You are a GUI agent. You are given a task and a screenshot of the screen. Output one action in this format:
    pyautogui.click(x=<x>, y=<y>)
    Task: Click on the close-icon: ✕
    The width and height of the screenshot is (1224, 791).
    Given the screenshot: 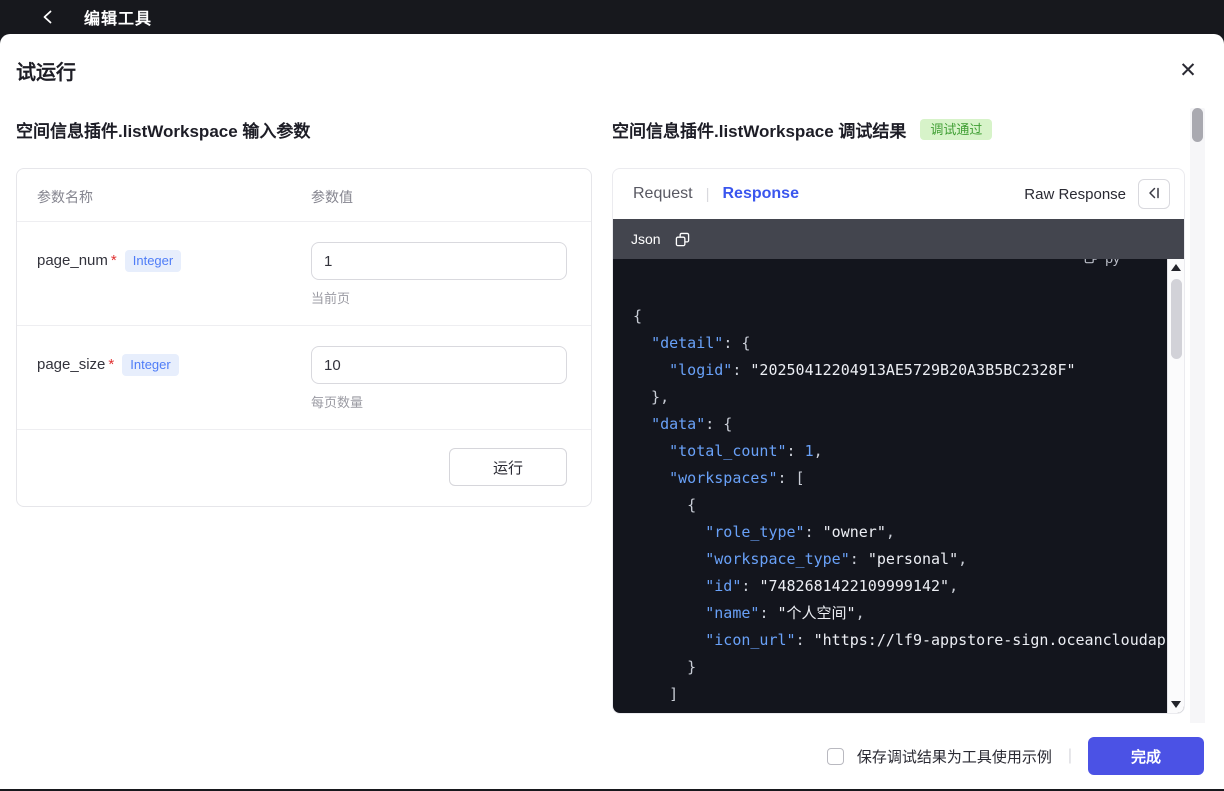 What is the action you would take?
    pyautogui.click(x=1188, y=70)
    